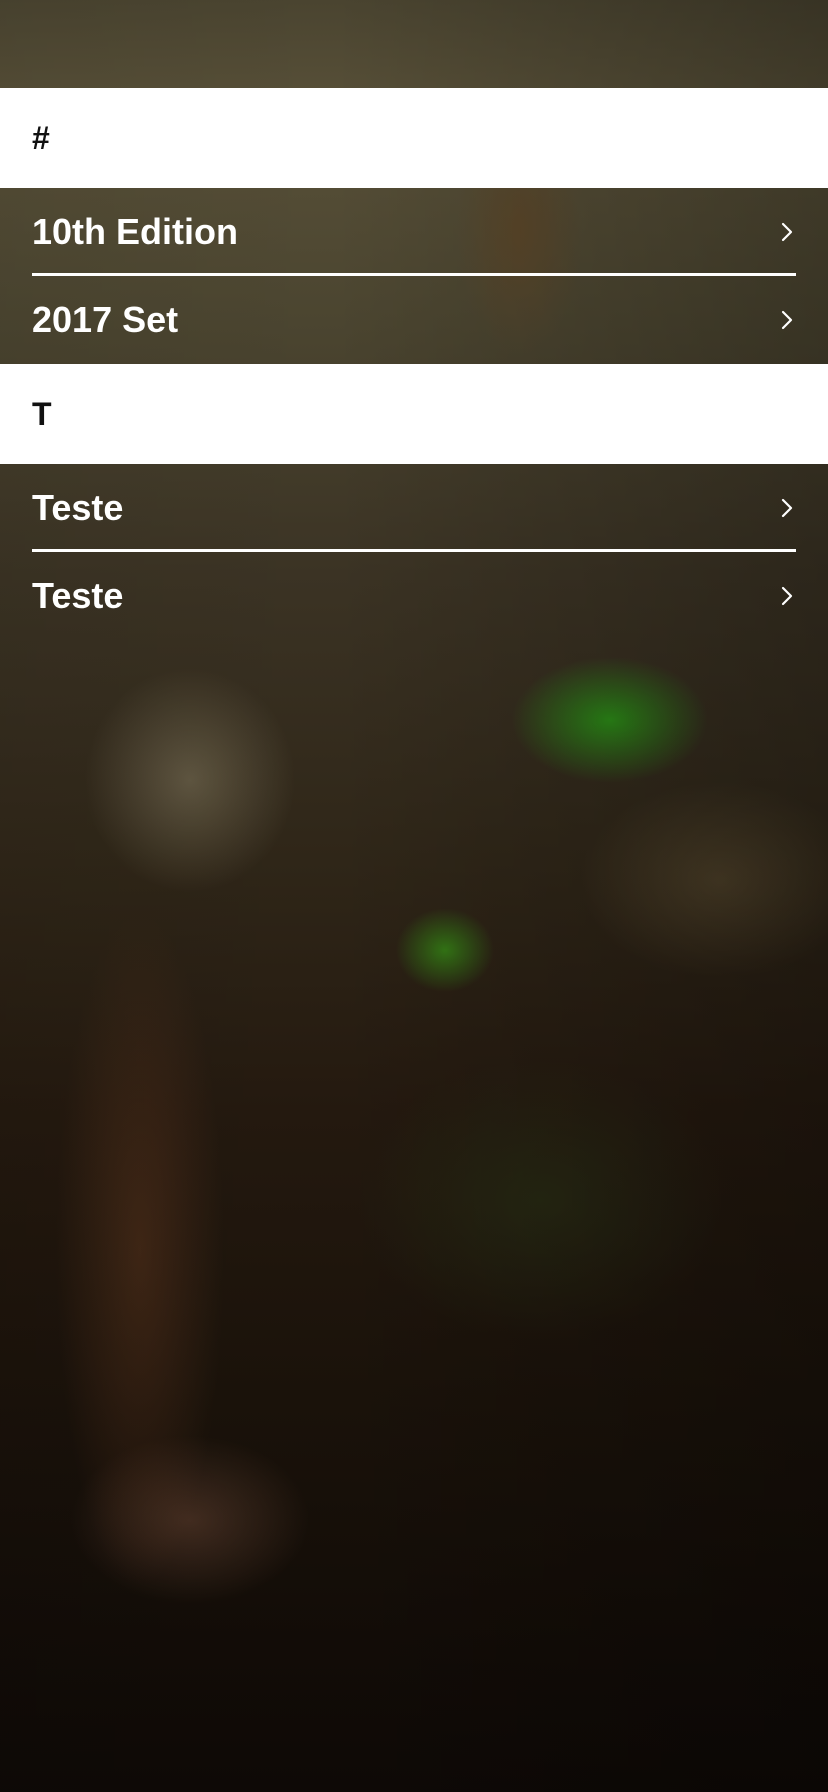 The image size is (828, 1792). I want to click on section-header-t: T, so click(414, 414).